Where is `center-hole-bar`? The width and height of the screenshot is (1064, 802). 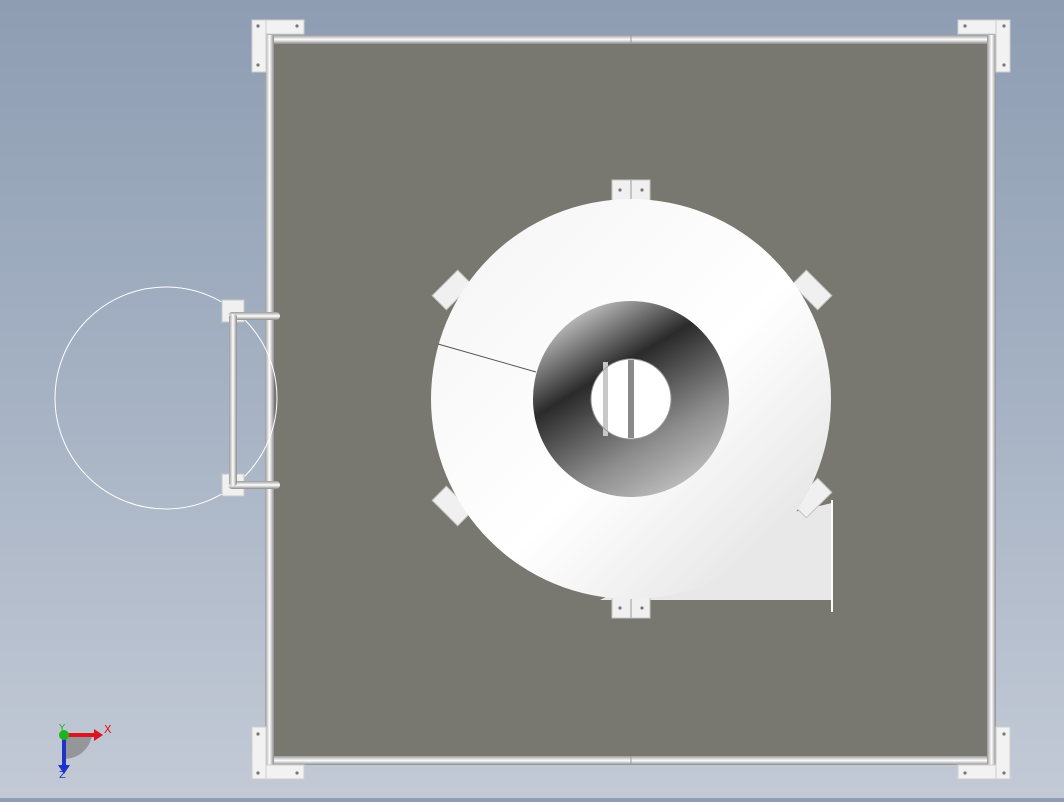
center-hole-bar is located at coordinates (631, 399).